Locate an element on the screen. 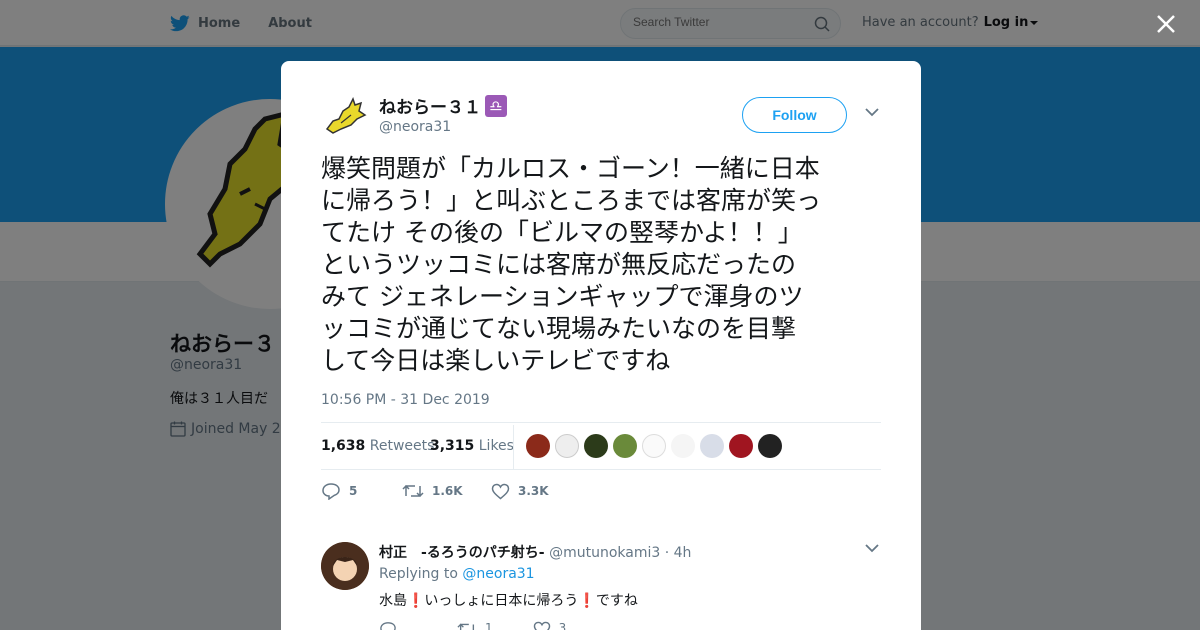 The image size is (1200, 630). like-action: 3.3K is located at coordinates (520, 491).